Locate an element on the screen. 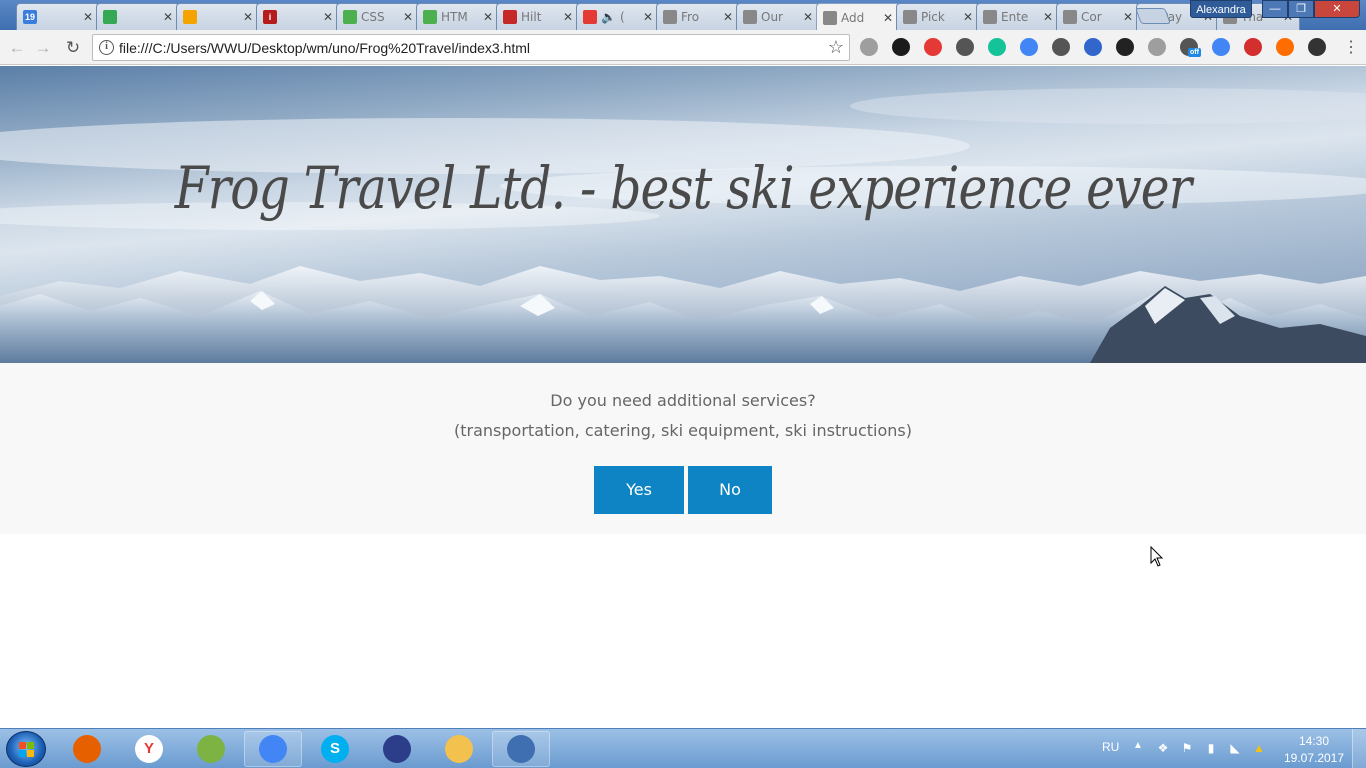 Image resolution: width=1366 pixels, height=768 pixels. firefox-icon is located at coordinates (87, 749).